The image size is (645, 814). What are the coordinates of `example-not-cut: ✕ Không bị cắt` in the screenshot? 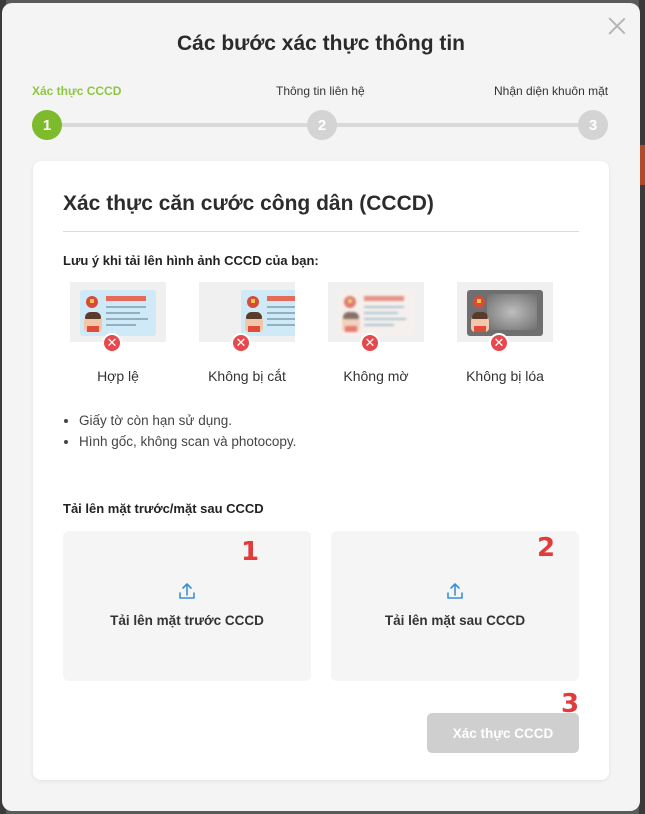 It's located at (247, 333).